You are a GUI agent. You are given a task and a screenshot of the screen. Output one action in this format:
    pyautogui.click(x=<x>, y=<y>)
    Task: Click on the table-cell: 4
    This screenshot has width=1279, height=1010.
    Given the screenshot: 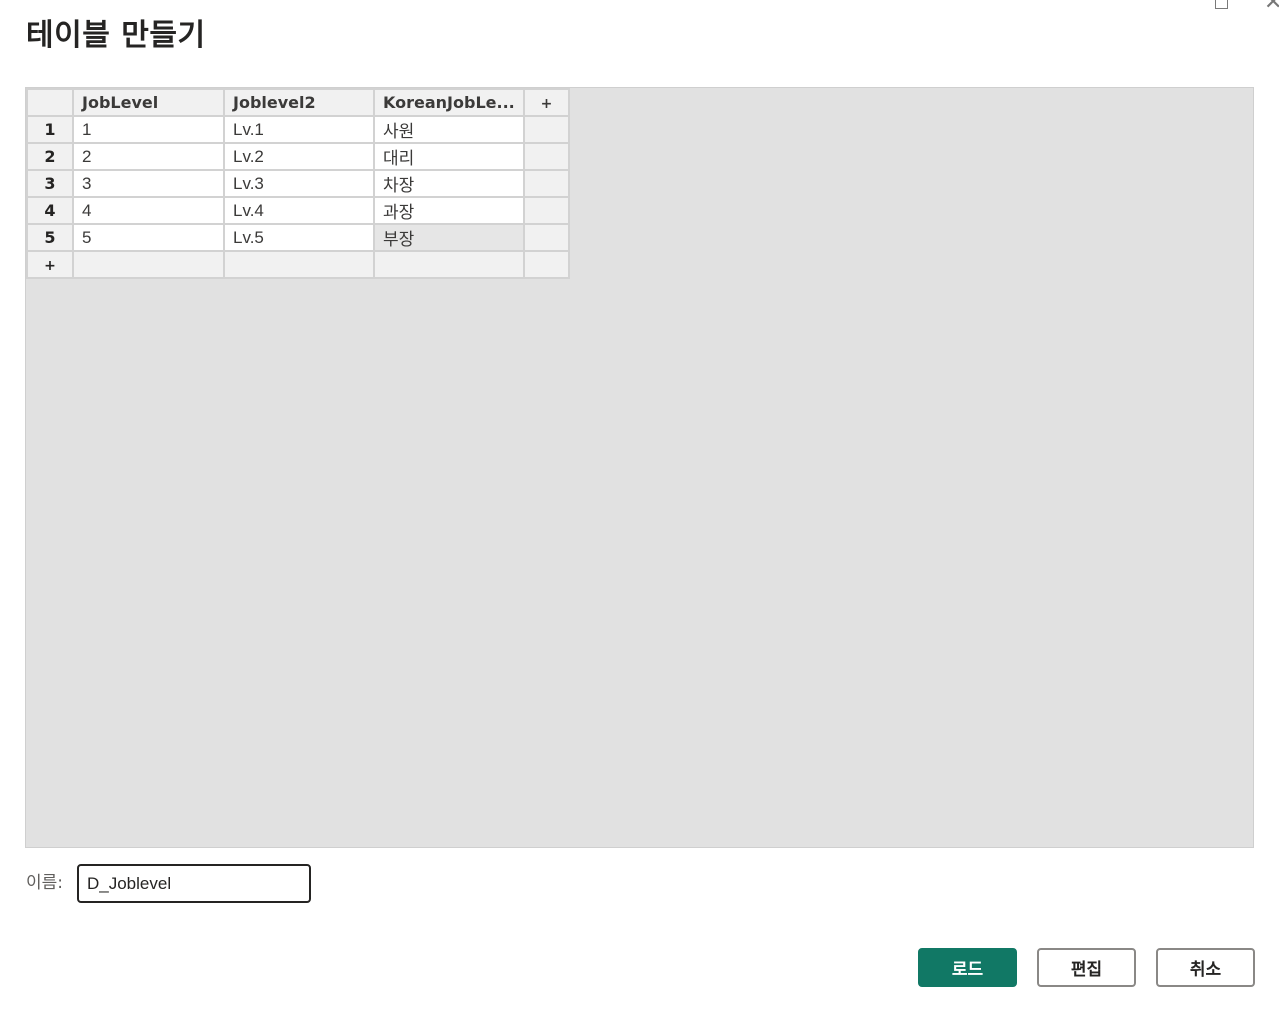 What is the action you would take?
    pyautogui.click(x=148, y=210)
    